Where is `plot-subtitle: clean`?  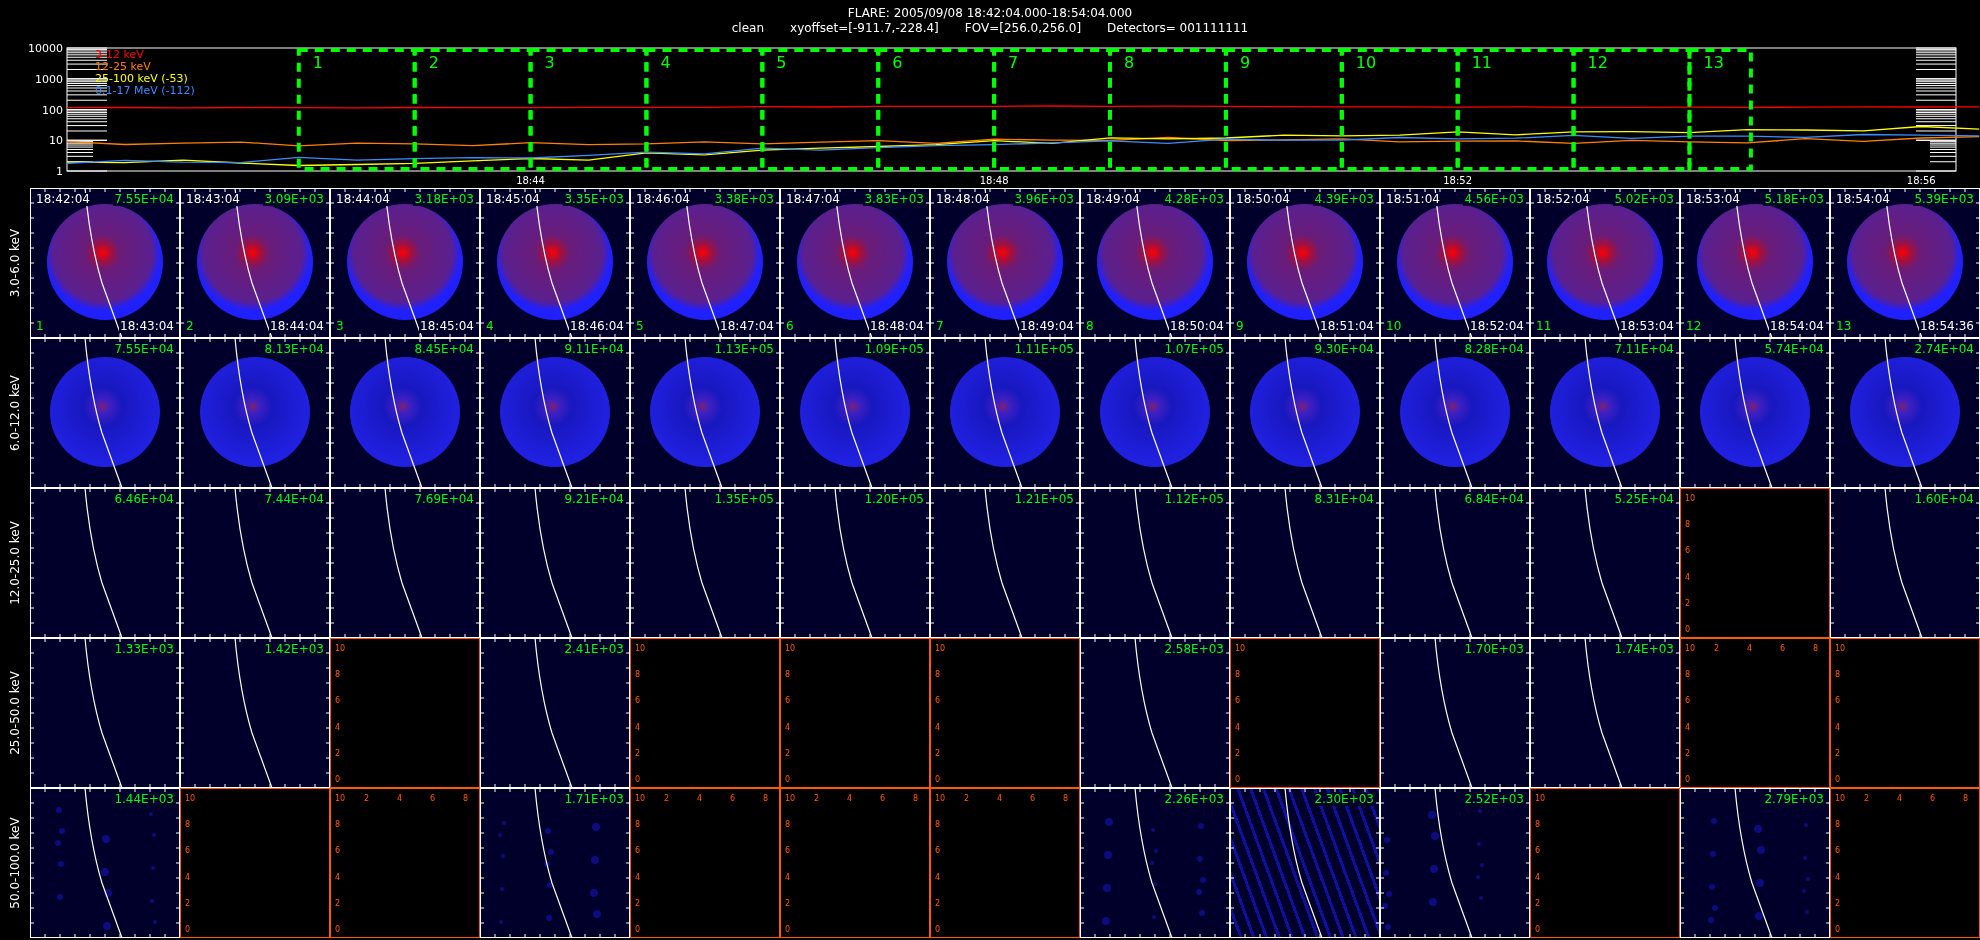
plot-subtitle: clean is located at coordinates (748, 28).